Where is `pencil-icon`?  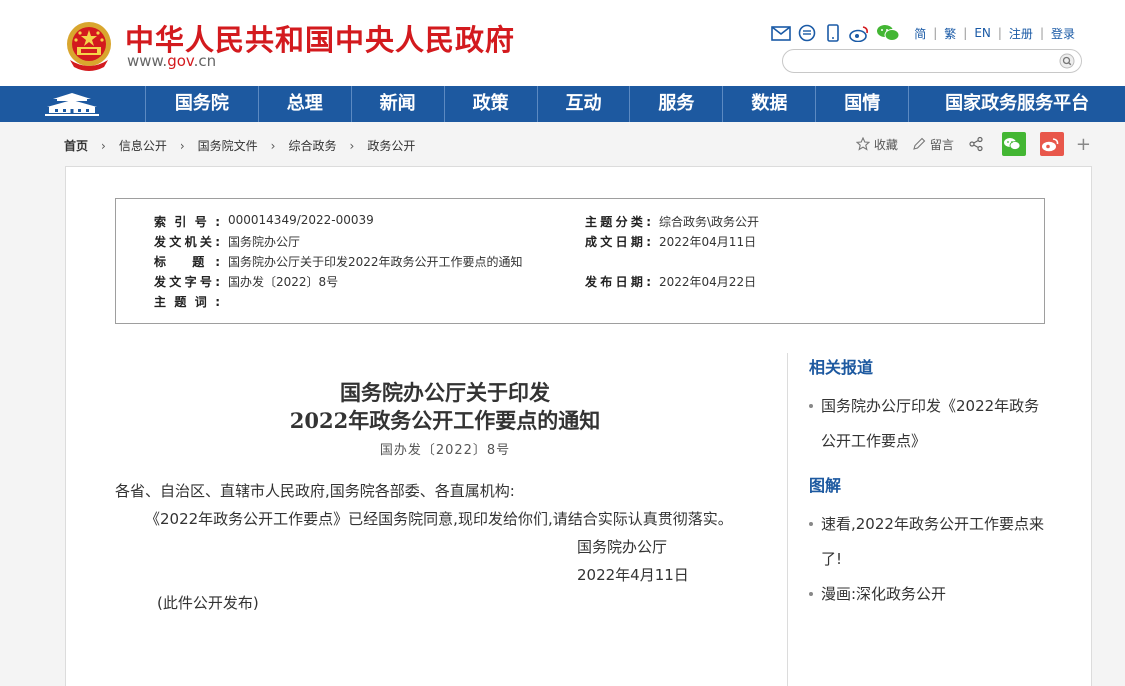 pencil-icon is located at coordinates (919, 143).